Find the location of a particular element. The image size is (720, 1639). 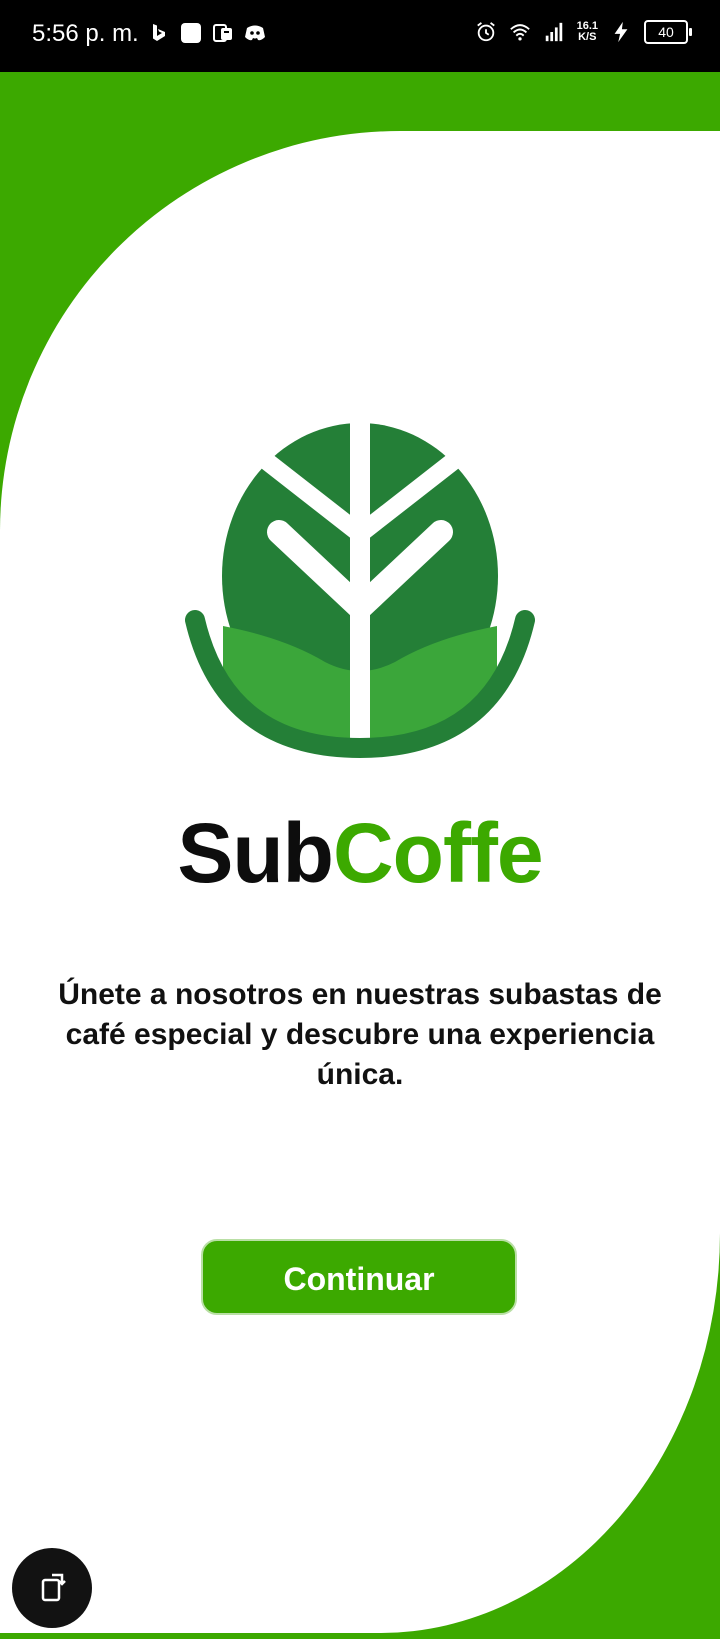

discord-icon is located at coordinates (255, 33).